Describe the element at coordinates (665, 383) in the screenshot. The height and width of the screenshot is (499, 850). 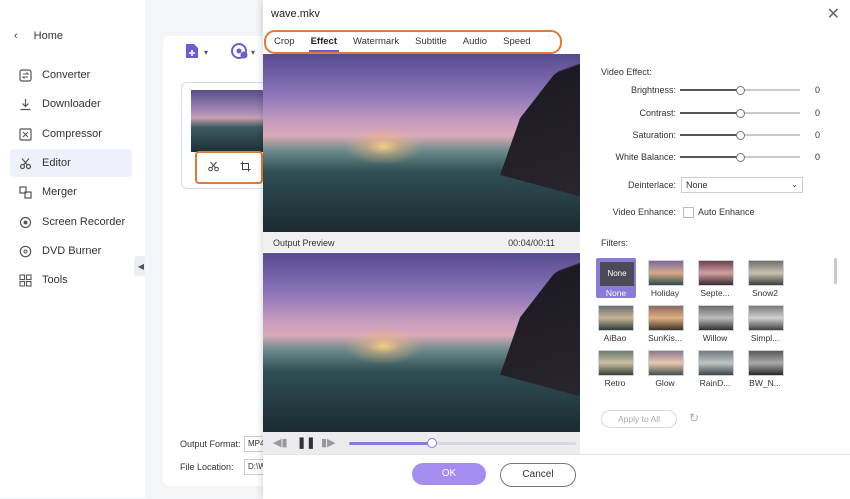
I see `filter-label: Glow` at that location.